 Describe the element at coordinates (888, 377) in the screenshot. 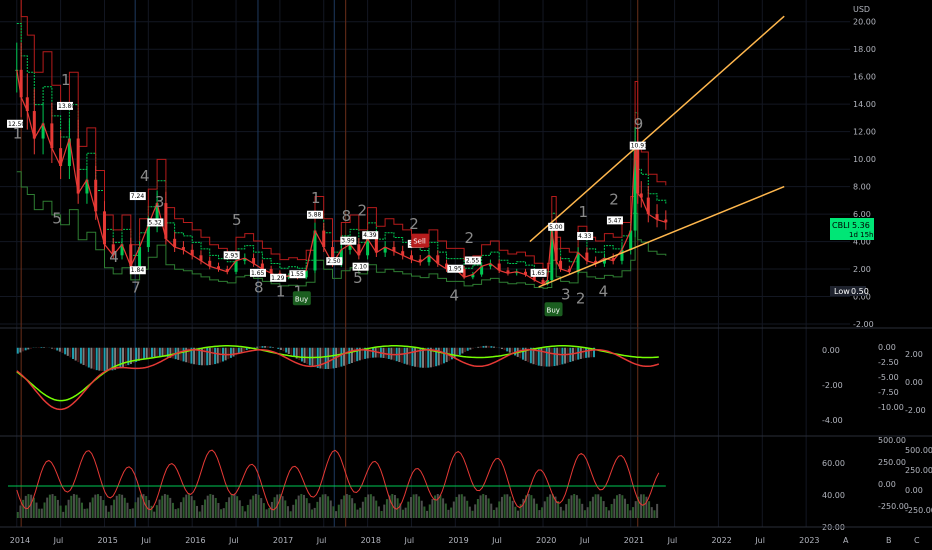

I see `osc-axis-tick: -5.00` at that location.